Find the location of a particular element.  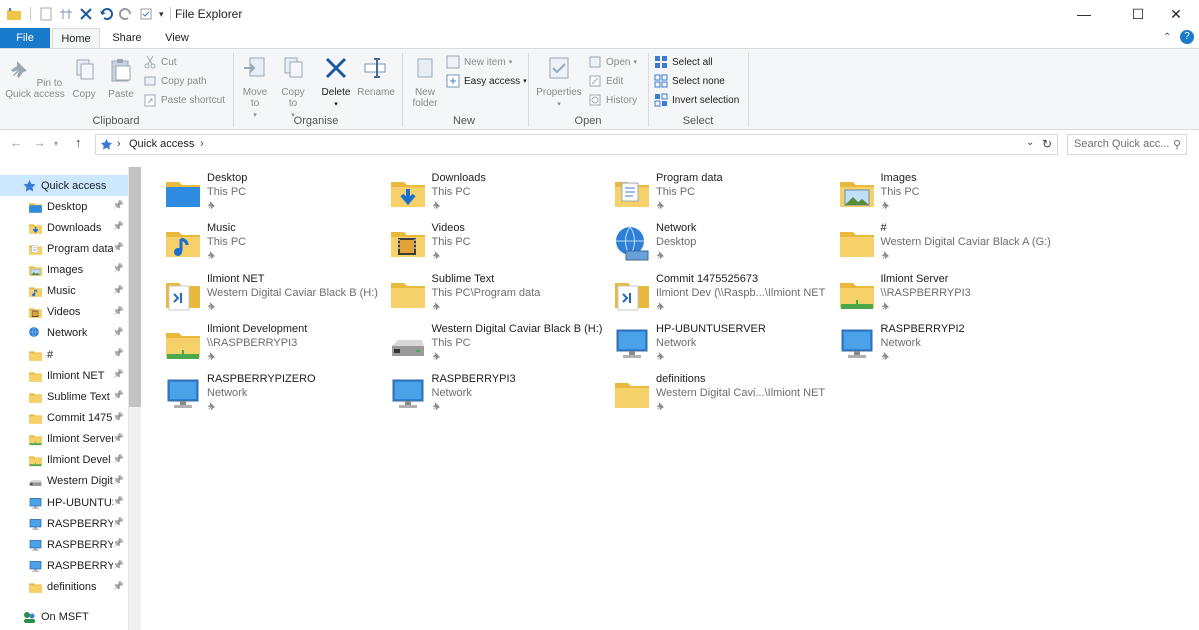

select-none-button: Select none is located at coordinates (689, 81).